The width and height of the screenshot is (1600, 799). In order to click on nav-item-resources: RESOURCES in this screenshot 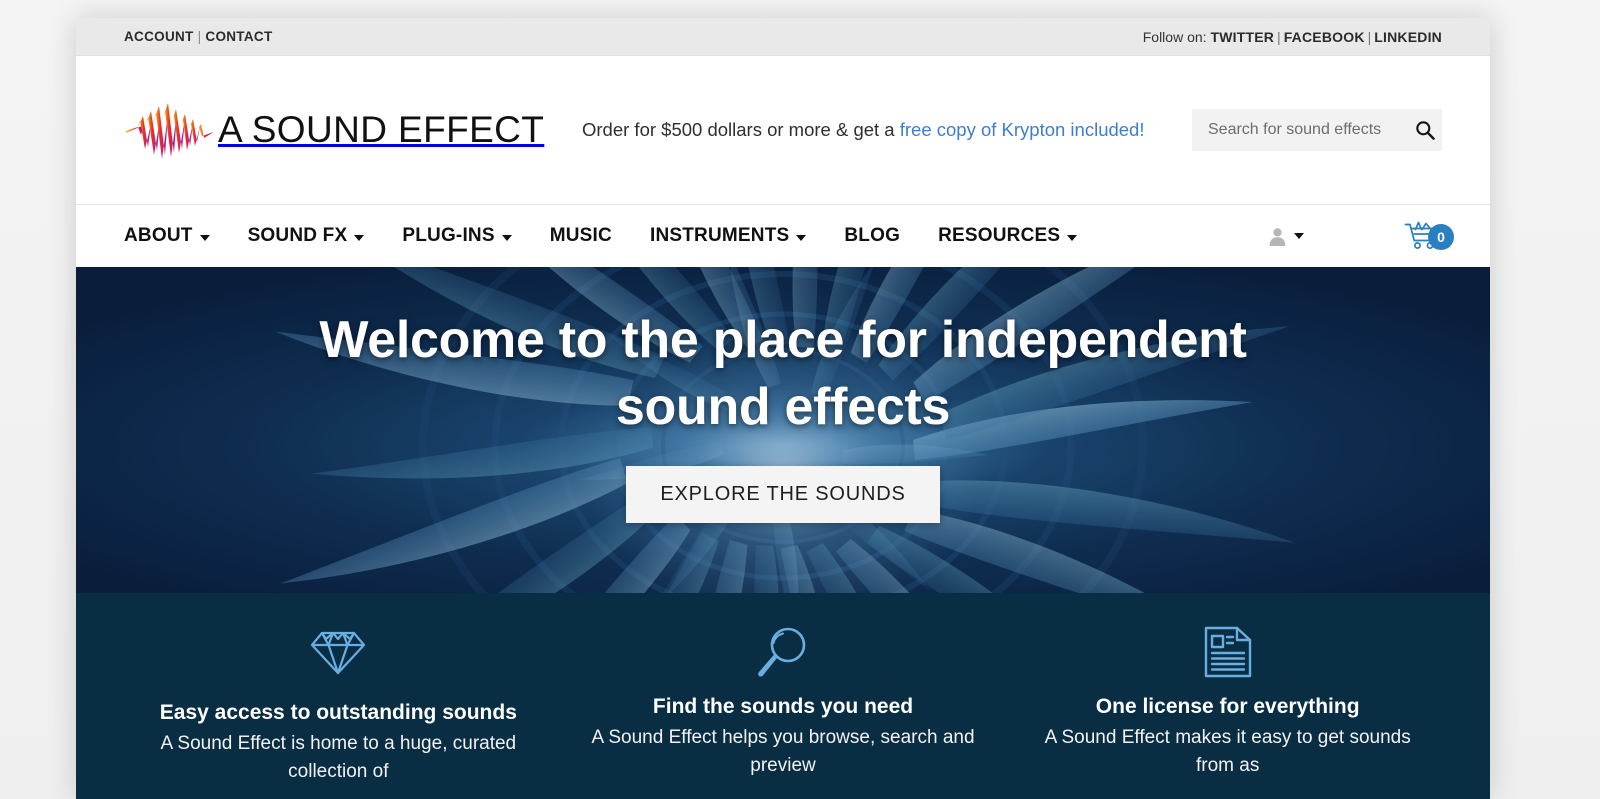, I will do `click(1007, 236)`.